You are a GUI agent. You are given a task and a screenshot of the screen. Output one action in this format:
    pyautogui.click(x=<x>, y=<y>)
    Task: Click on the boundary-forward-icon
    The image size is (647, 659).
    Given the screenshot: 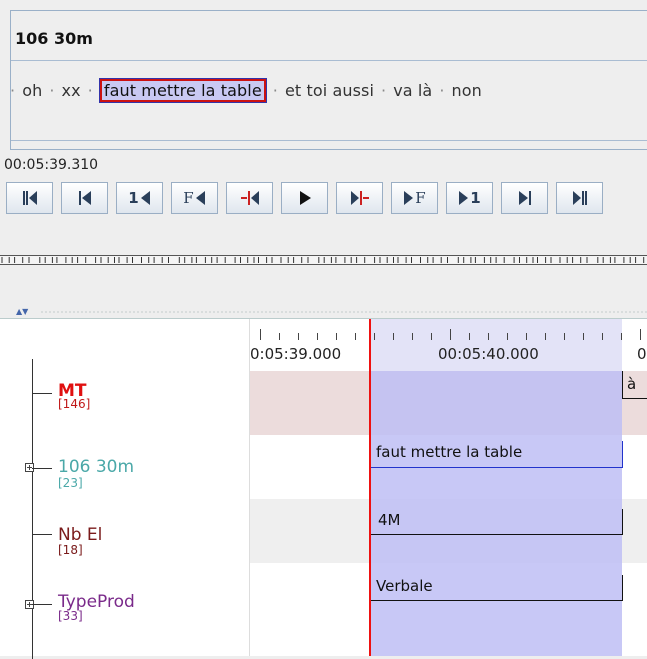 What is the action you would take?
    pyautogui.click(x=359, y=198)
    